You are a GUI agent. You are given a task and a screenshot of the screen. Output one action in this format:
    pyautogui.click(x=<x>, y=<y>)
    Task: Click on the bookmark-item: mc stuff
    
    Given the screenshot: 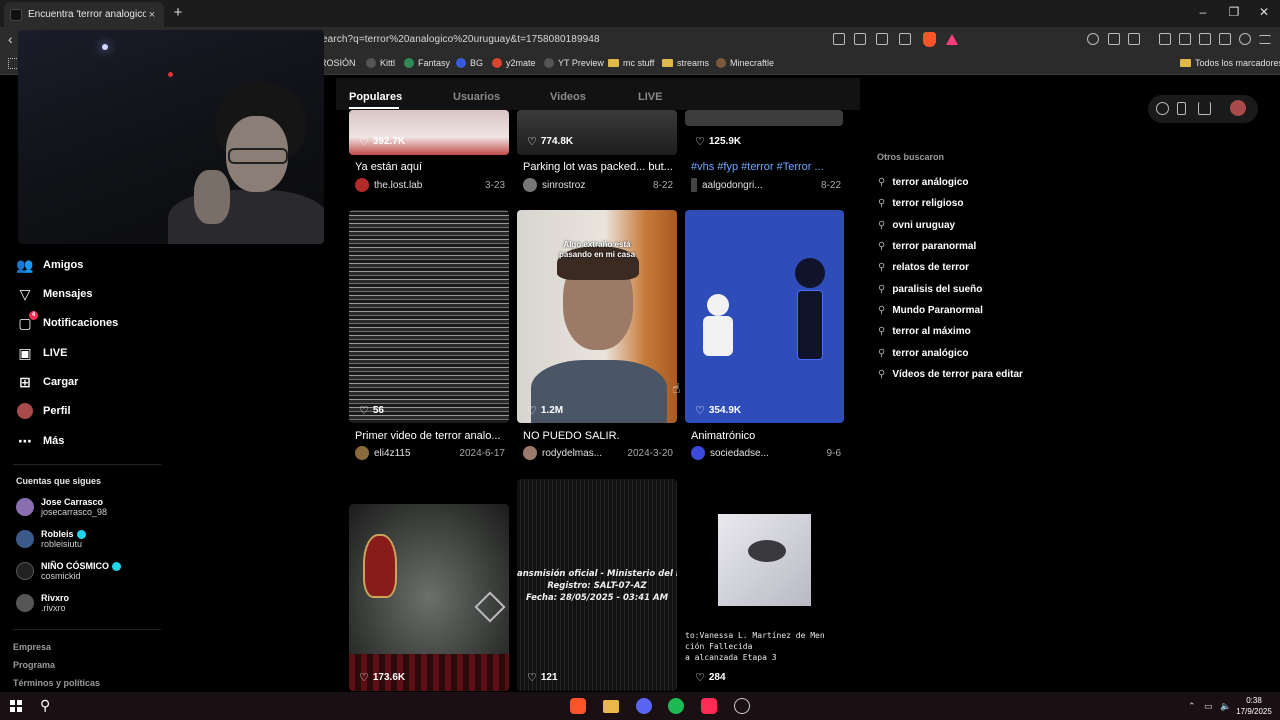 What is the action you would take?
    pyautogui.click(x=631, y=63)
    